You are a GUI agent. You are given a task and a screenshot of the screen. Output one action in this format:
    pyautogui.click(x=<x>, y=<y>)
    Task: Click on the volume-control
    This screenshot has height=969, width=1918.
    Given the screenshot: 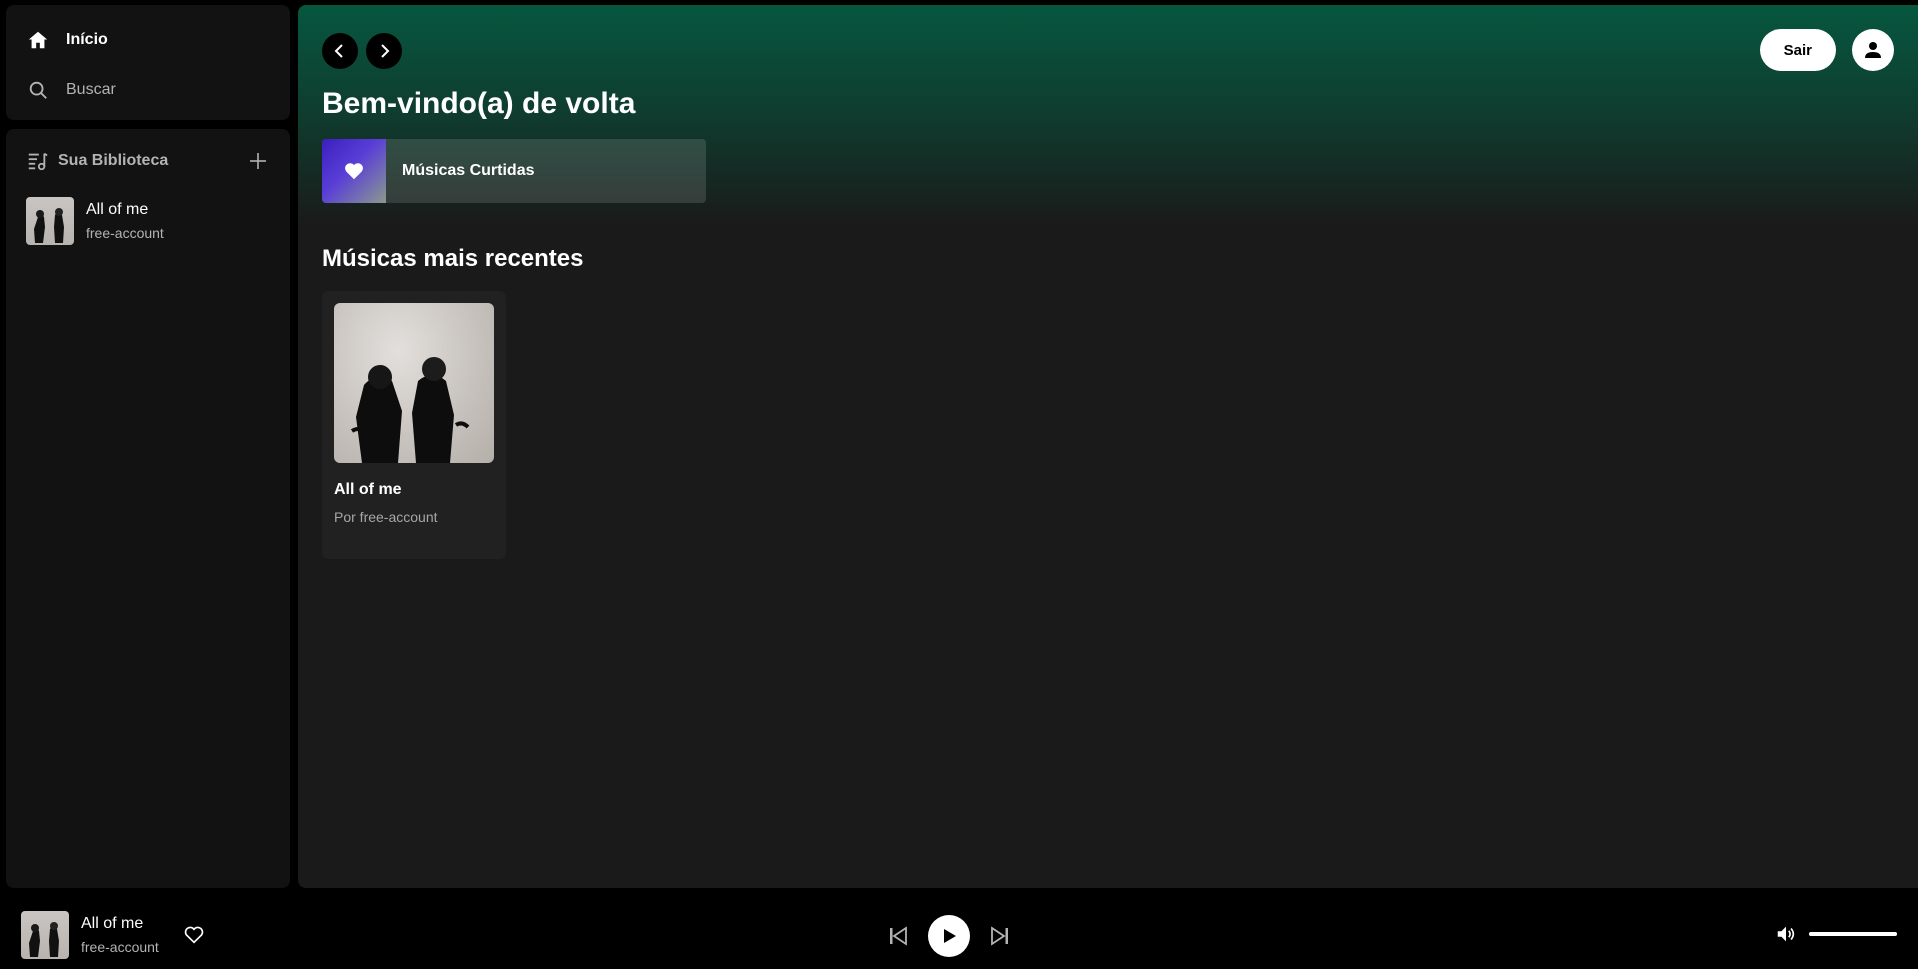 What is the action you would take?
    pyautogui.click(x=1836, y=934)
    